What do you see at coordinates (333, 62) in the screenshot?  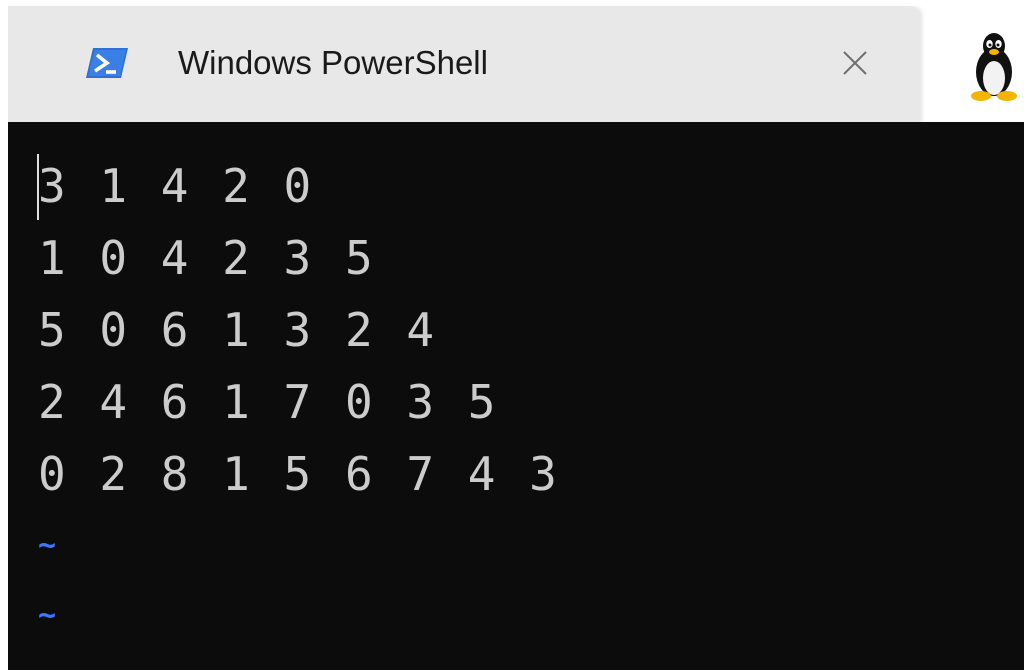 I see `tab-title: Windows PowerShell` at bounding box center [333, 62].